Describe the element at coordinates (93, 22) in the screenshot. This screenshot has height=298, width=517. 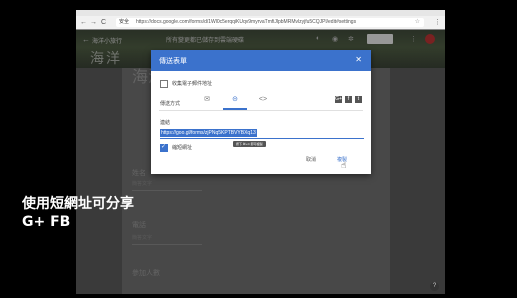
I see `forward-icon: →` at that location.